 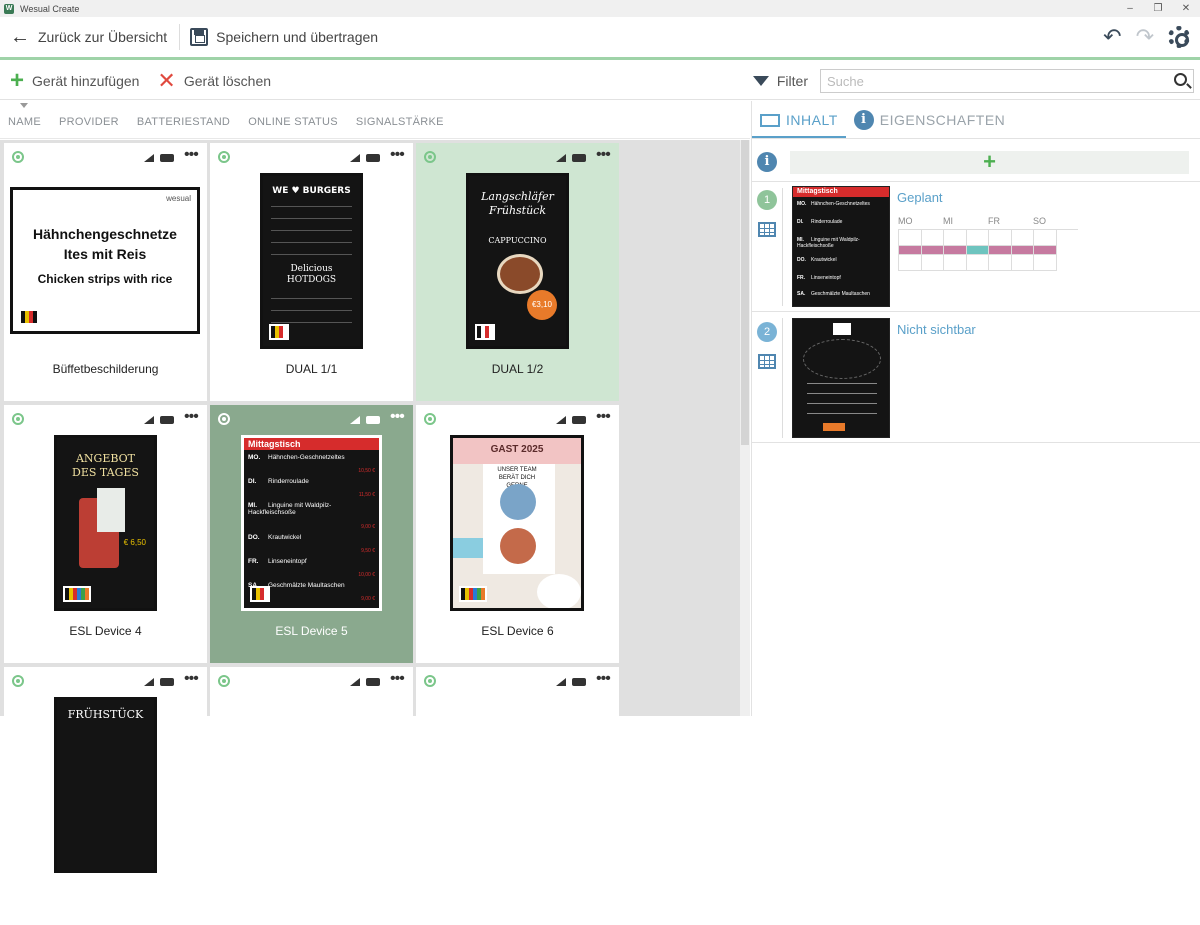 What do you see at coordinates (105, 244) in the screenshot?
I see `screen-title: Hähnchengeschnetze Ites mit Reis` at bounding box center [105, 244].